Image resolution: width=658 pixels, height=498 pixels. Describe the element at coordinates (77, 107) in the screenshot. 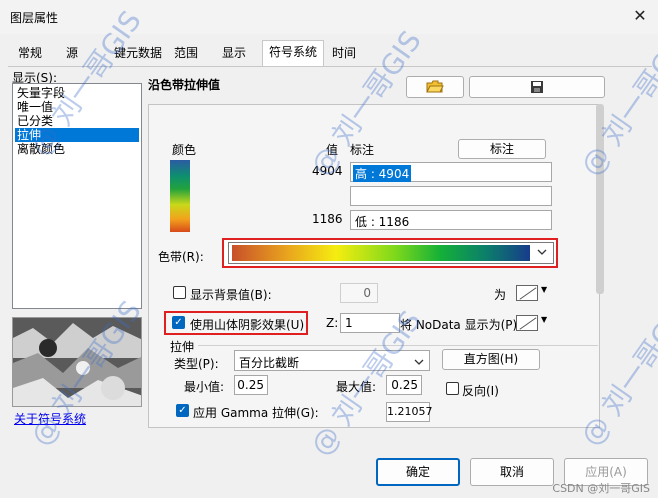

I see `list-item-unique-values: 唯一值` at that location.